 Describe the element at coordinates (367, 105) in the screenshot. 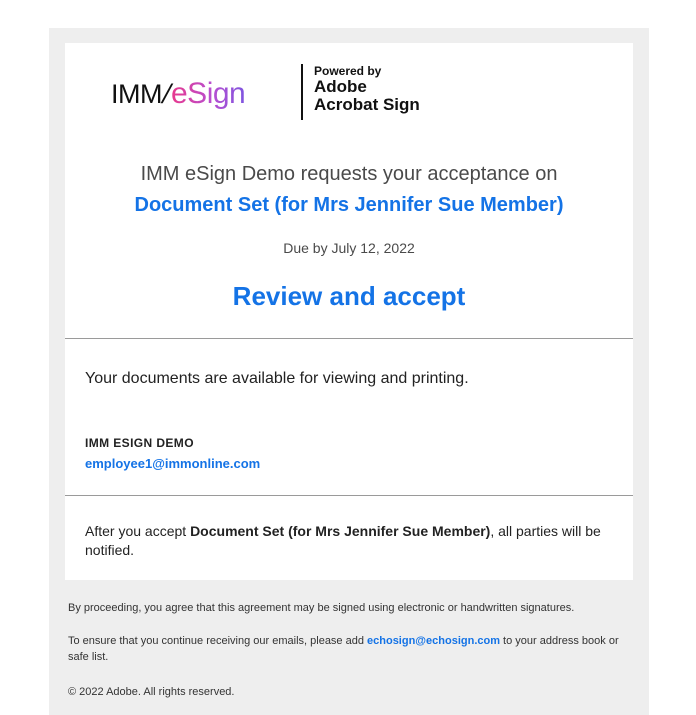

I see `acrobat-sign-label: Acrobat Sign` at that location.